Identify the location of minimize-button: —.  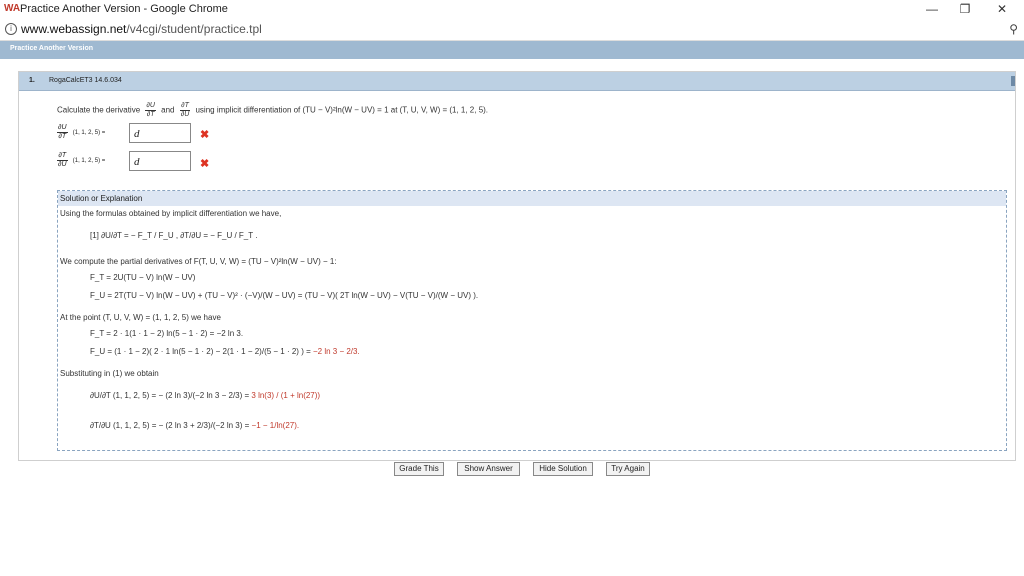
(932, 9).